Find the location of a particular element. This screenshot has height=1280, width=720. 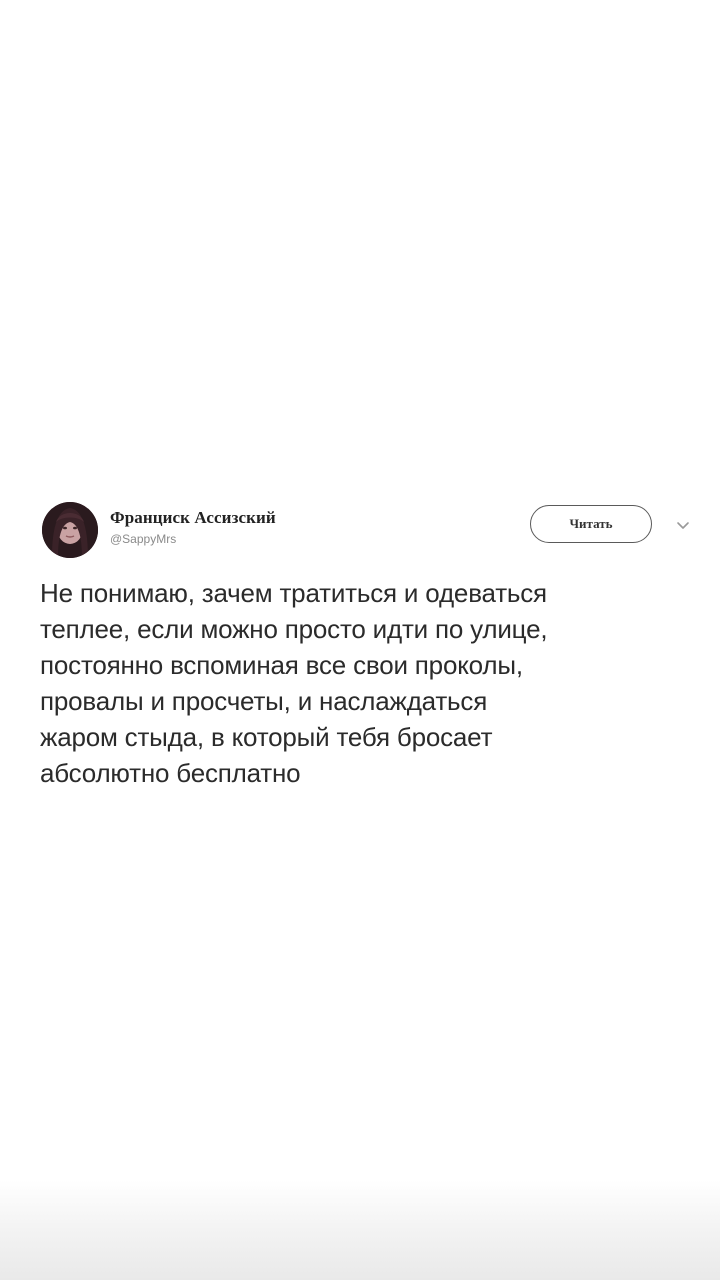

avatar is located at coordinates (70, 530).